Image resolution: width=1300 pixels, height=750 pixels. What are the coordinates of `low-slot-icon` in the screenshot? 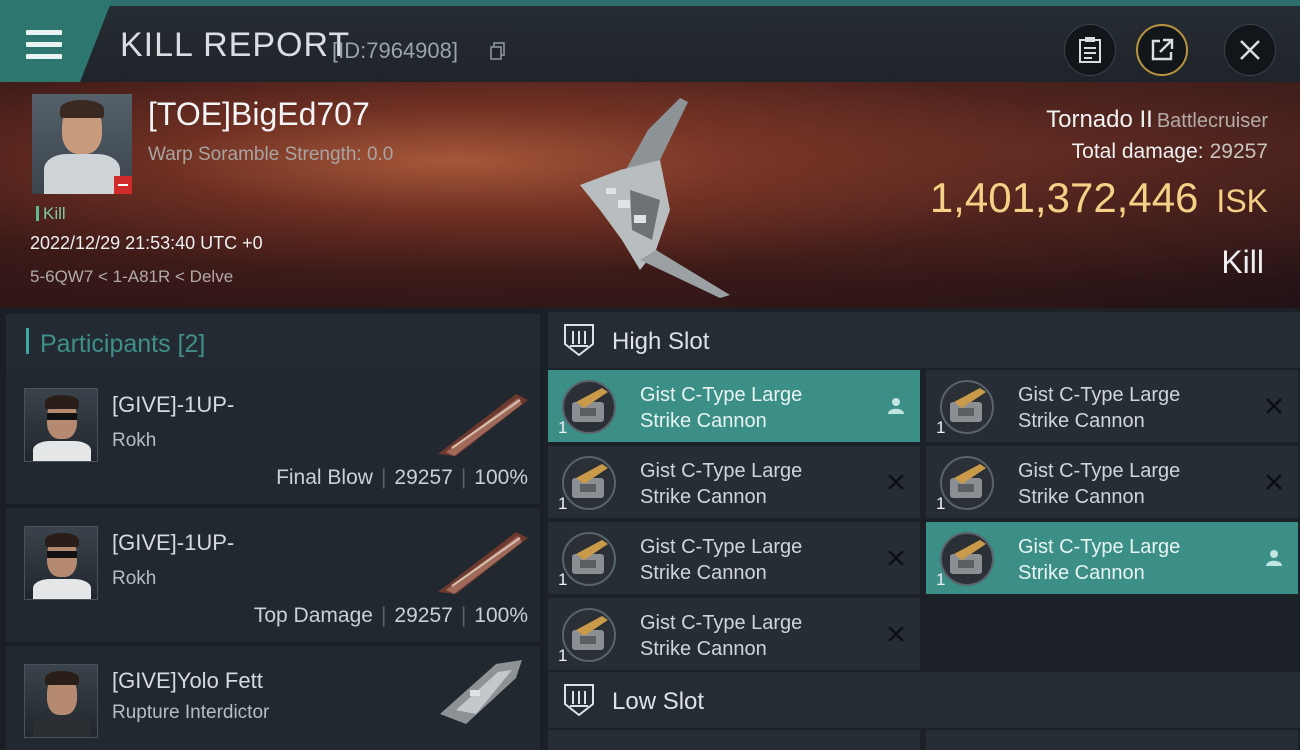 It's located at (579, 700).